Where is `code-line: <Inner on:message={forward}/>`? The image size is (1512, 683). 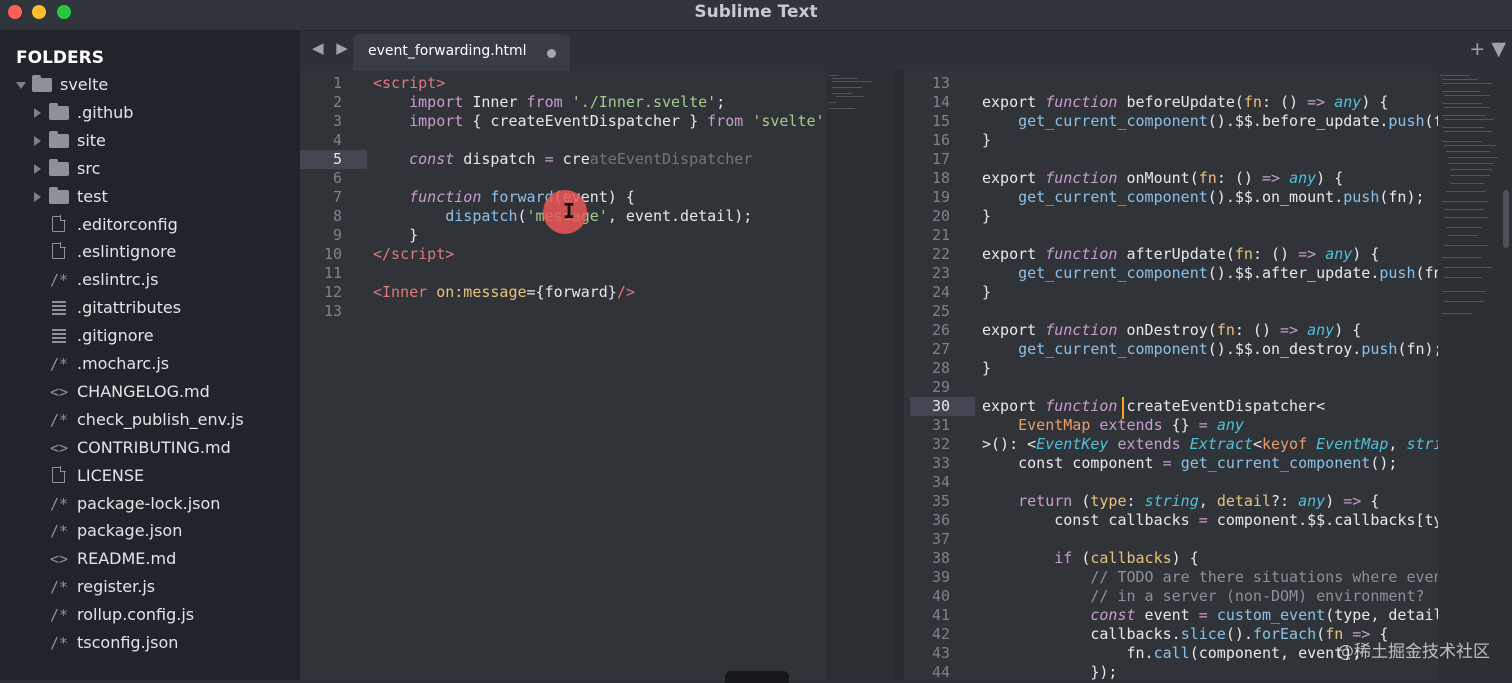
code-line: <Inner on:message={forward}/> is located at coordinates (504, 292).